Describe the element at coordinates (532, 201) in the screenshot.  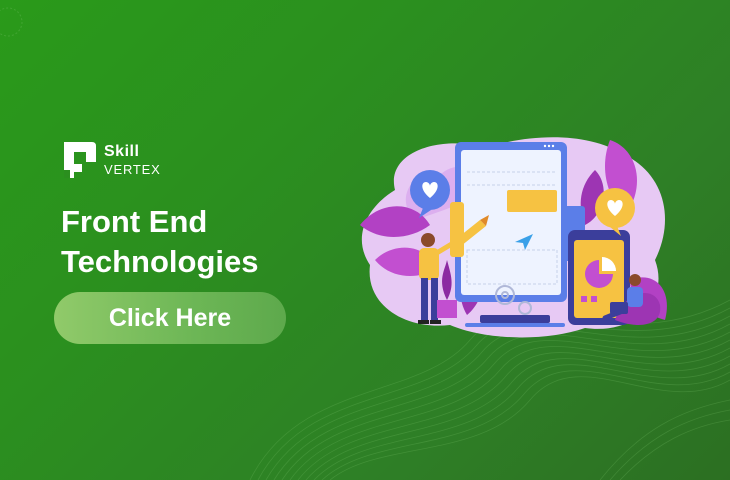
I see `ui-block-yellow` at that location.